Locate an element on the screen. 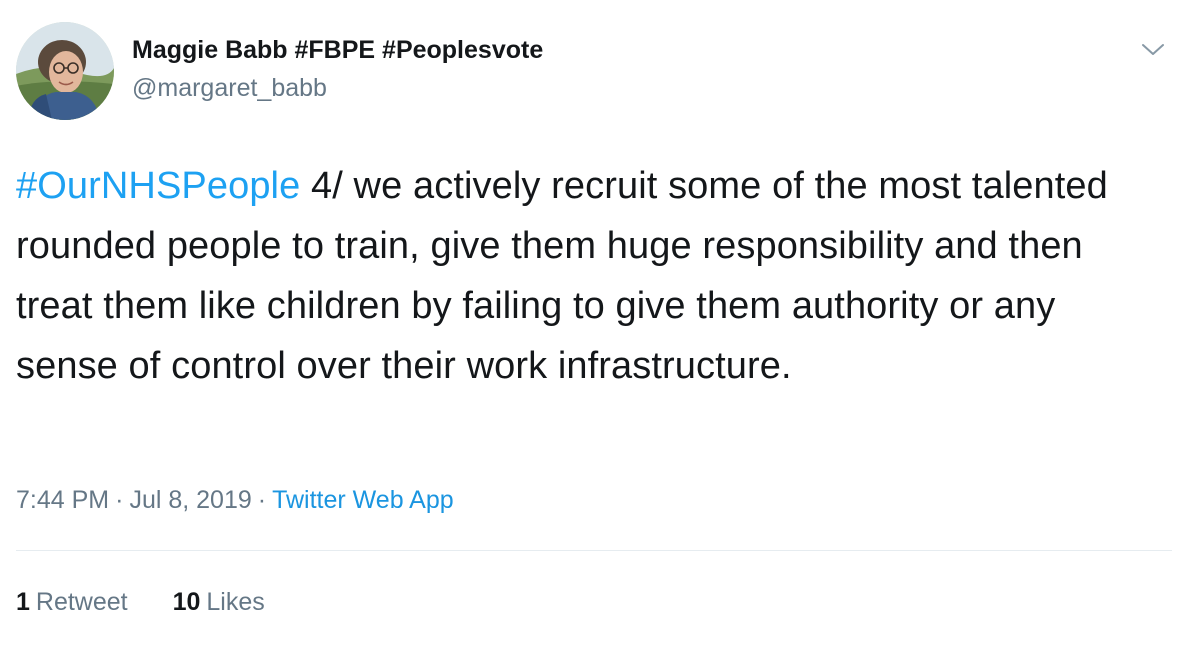 This screenshot has height=646, width=1188. likes-label: Likes is located at coordinates (235, 602).